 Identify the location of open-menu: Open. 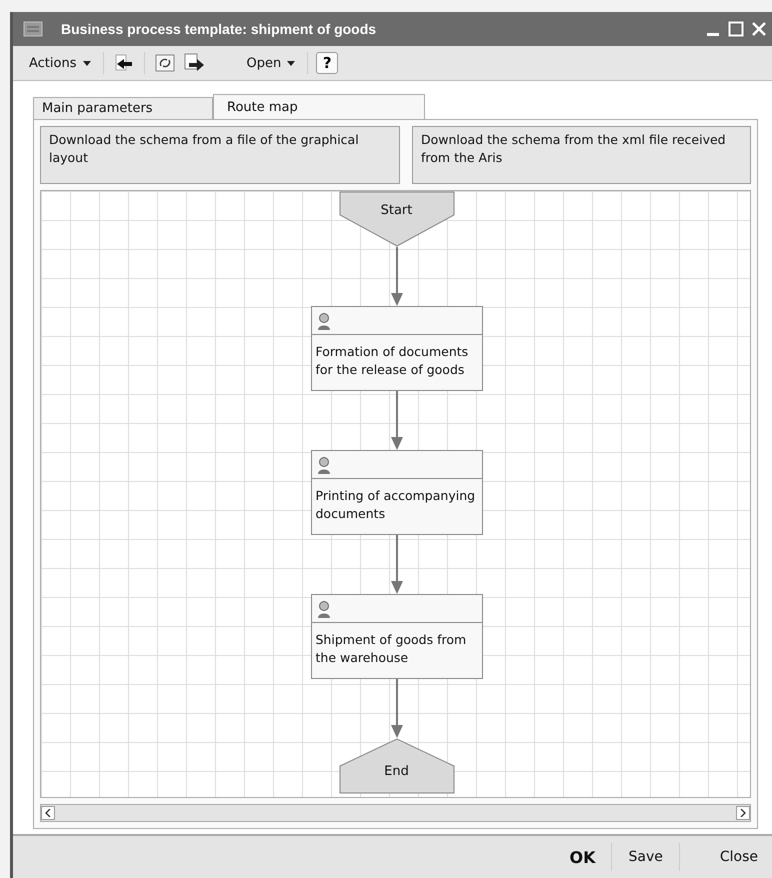
(271, 63).